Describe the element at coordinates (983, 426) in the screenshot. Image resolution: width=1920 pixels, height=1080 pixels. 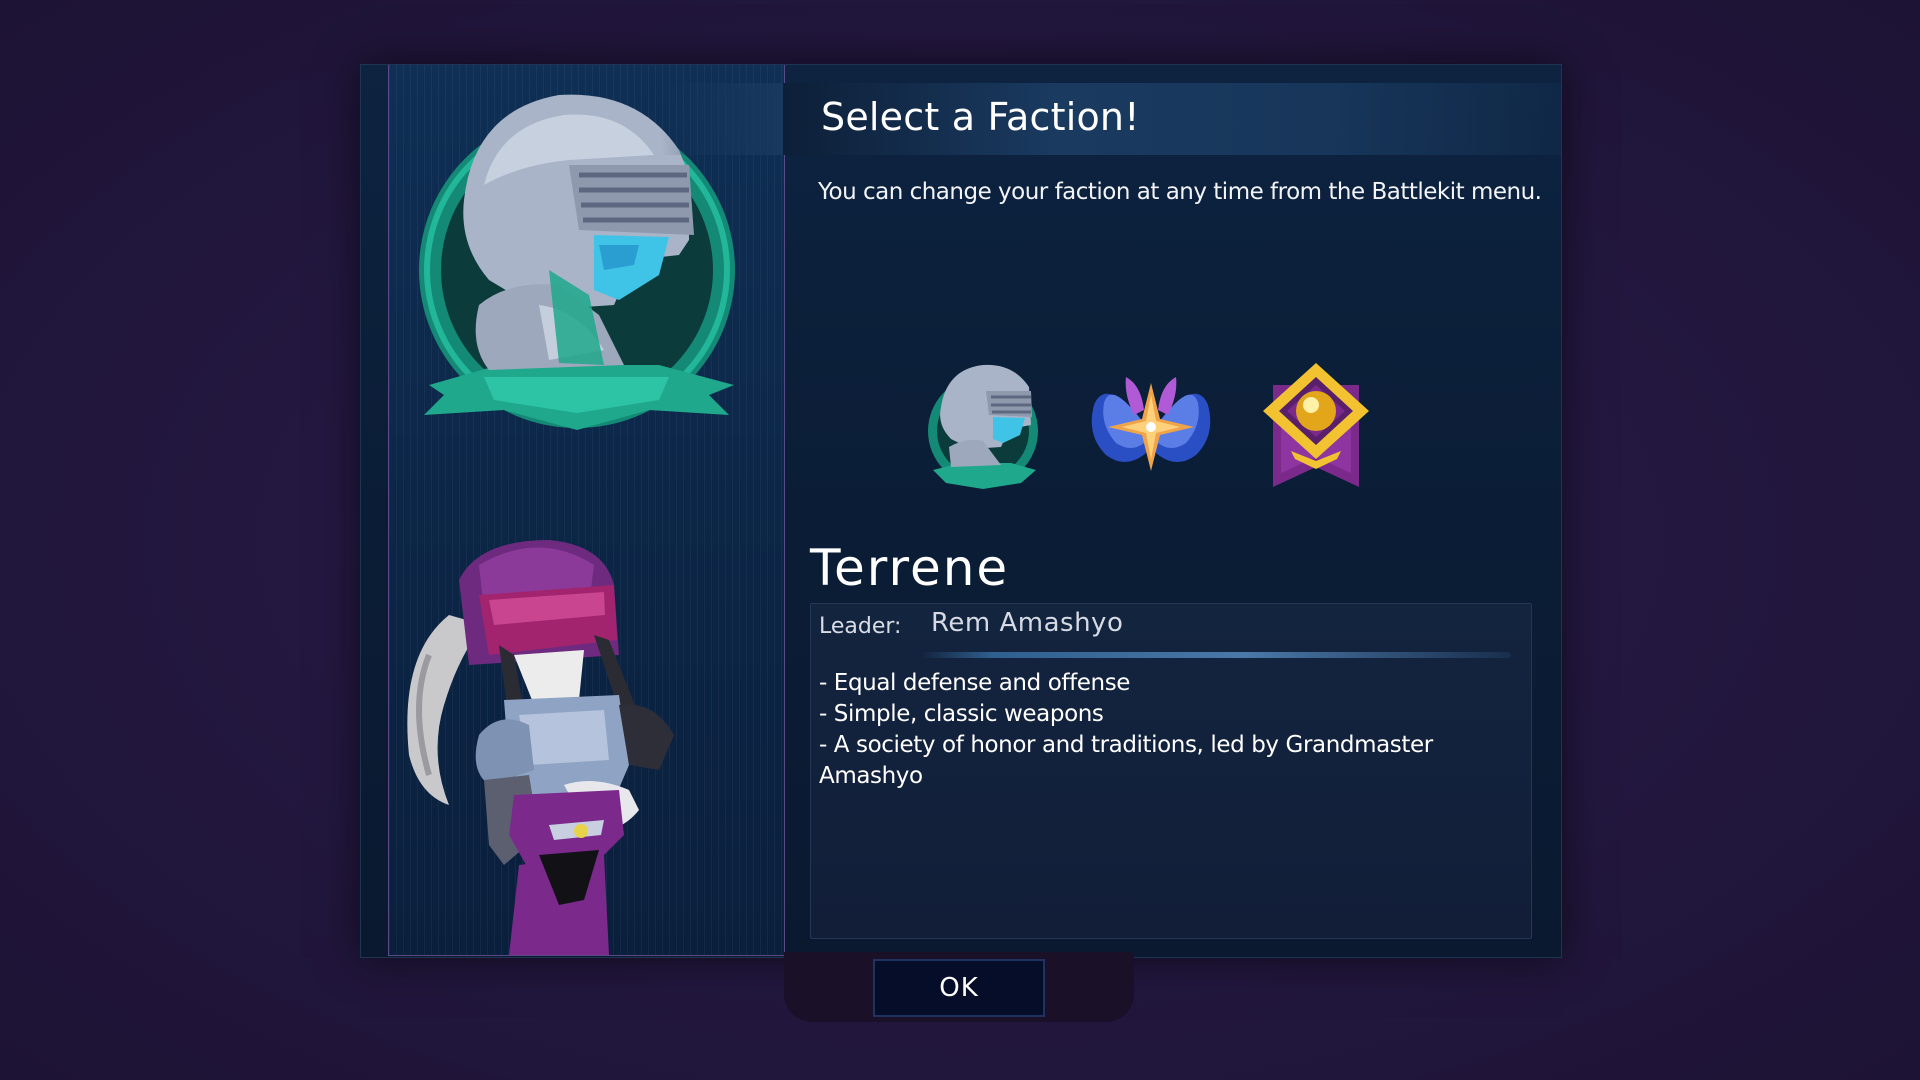
I see `terrene-knight-icon` at that location.